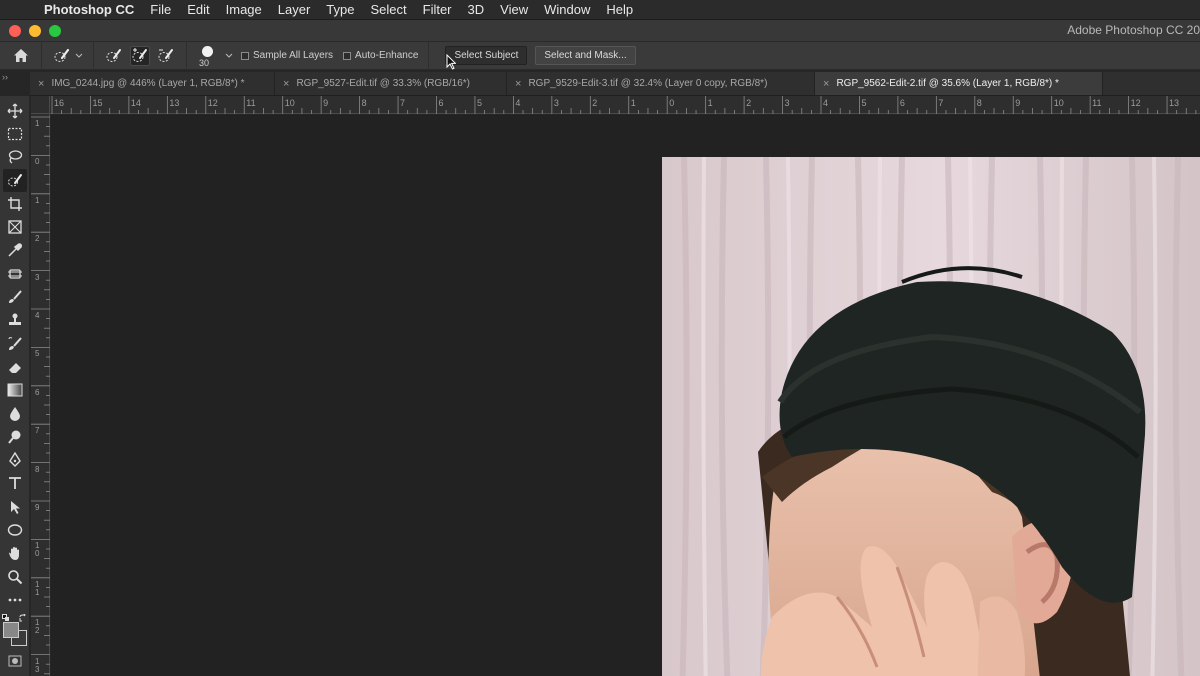 The width and height of the screenshot is (1200, 676). What do you see at coordinates (15, 273) in the screenshot?
I see `healing-brush-tool` at bounding box center [15, 273].